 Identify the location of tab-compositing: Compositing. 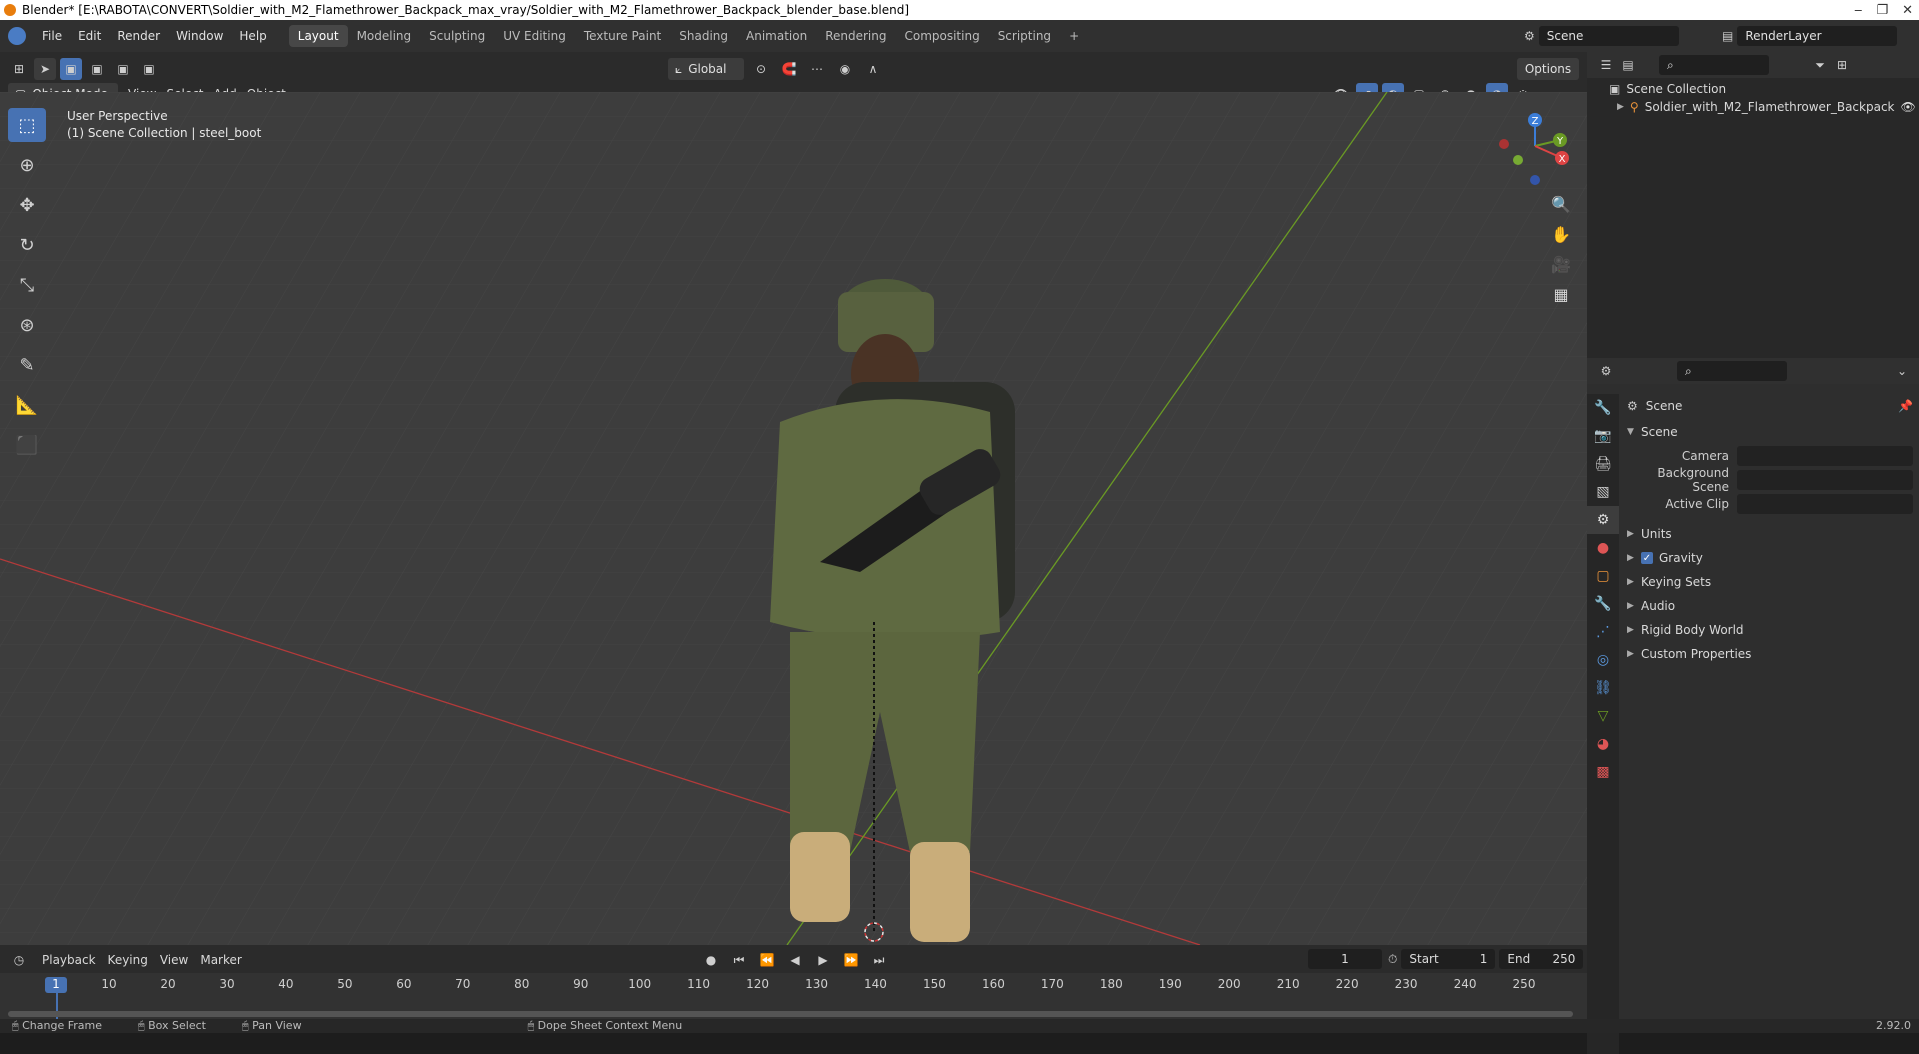
(941, 36).